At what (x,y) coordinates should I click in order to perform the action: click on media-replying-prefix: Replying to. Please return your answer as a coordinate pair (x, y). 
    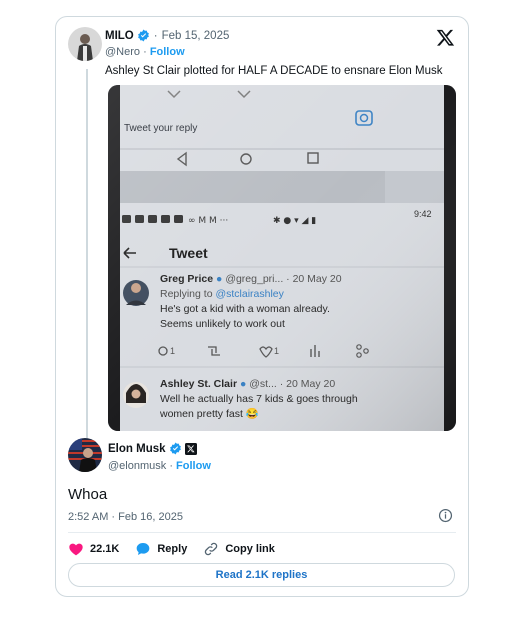
    Looking at the image, I should click on (186, 294).